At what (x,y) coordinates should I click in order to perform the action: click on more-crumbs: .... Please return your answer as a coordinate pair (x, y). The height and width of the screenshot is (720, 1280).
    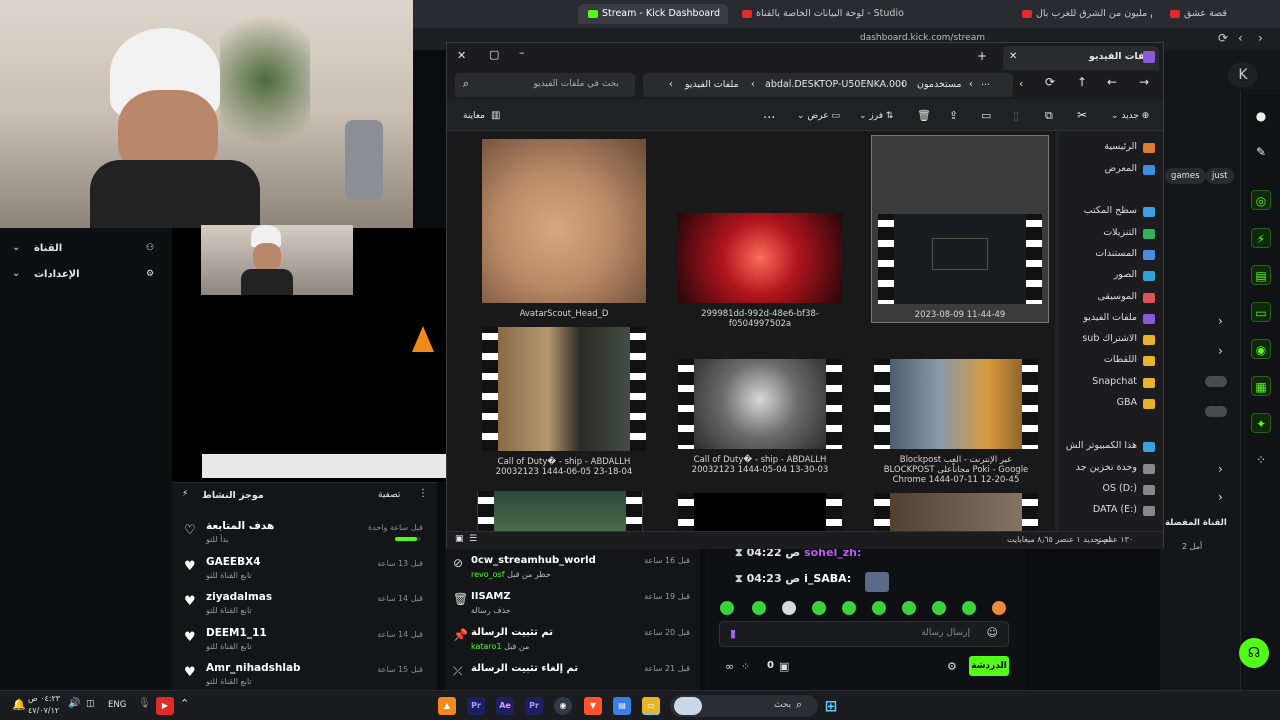
    Looking at the image, I should click on (985, 82).